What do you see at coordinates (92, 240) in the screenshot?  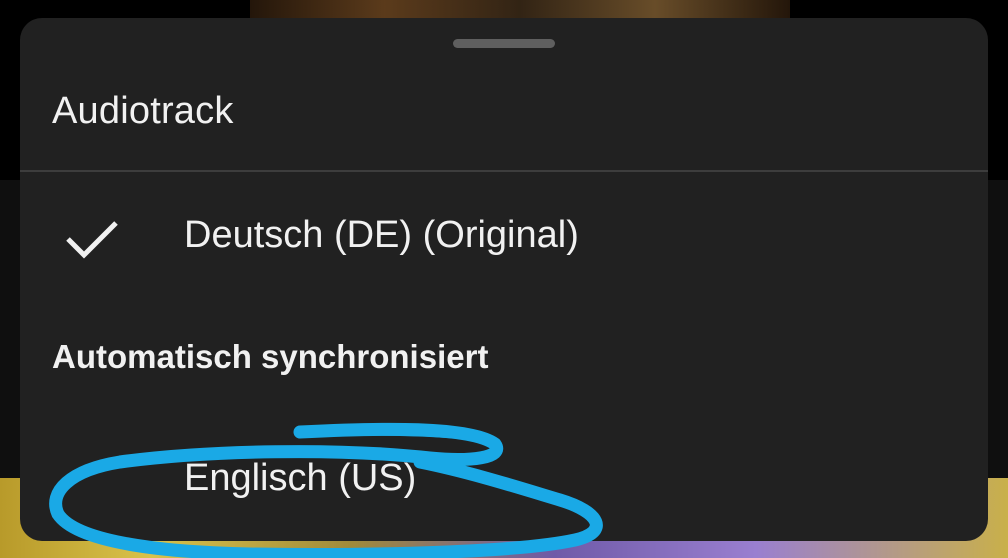 I see `checkmark-icon` at bounding box center [92, 240].